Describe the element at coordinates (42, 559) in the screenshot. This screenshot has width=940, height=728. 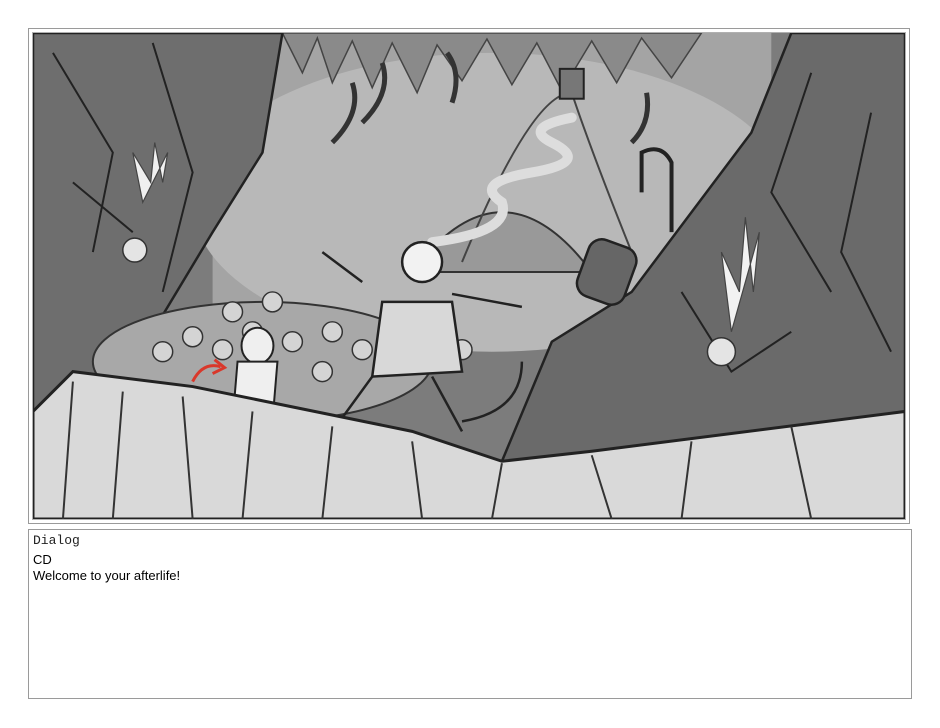
I see `dialog-speaker: CD` at that location.